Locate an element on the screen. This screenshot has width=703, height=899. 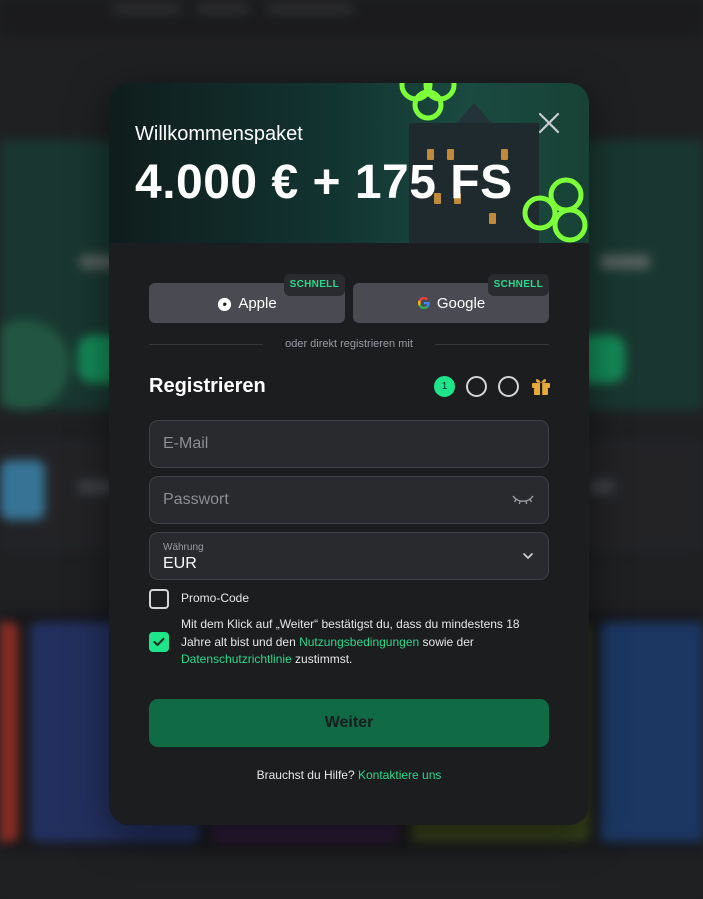
apple-icon is located at coordinates (225, 304).